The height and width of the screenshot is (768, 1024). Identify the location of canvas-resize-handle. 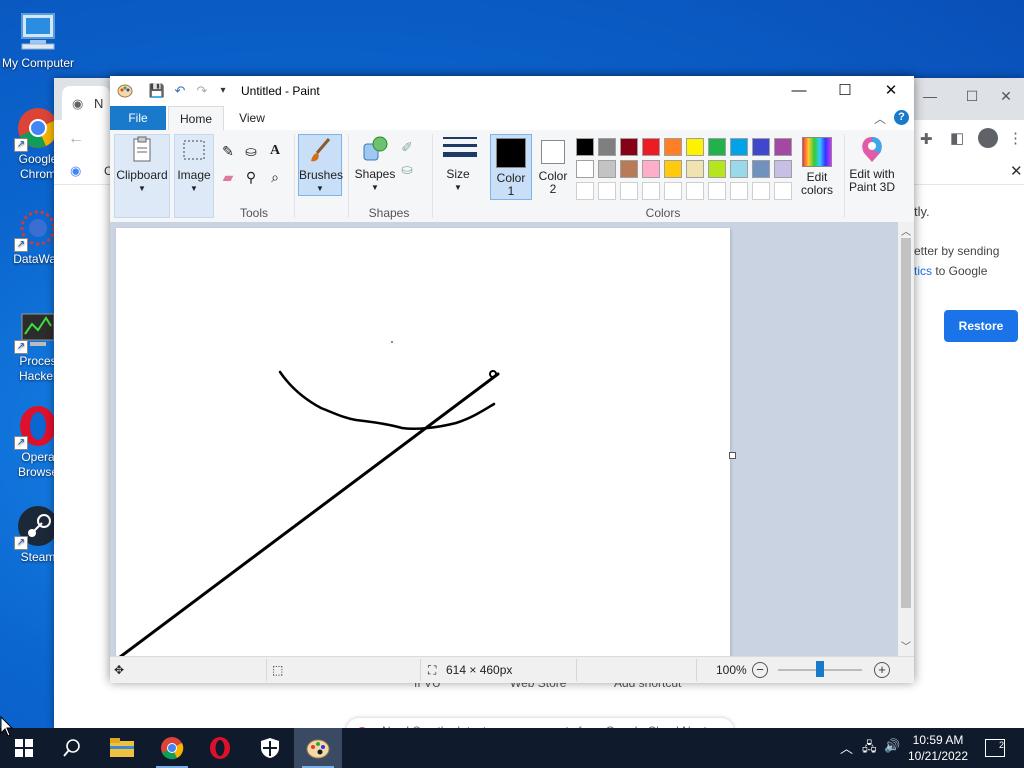
(732, 455).